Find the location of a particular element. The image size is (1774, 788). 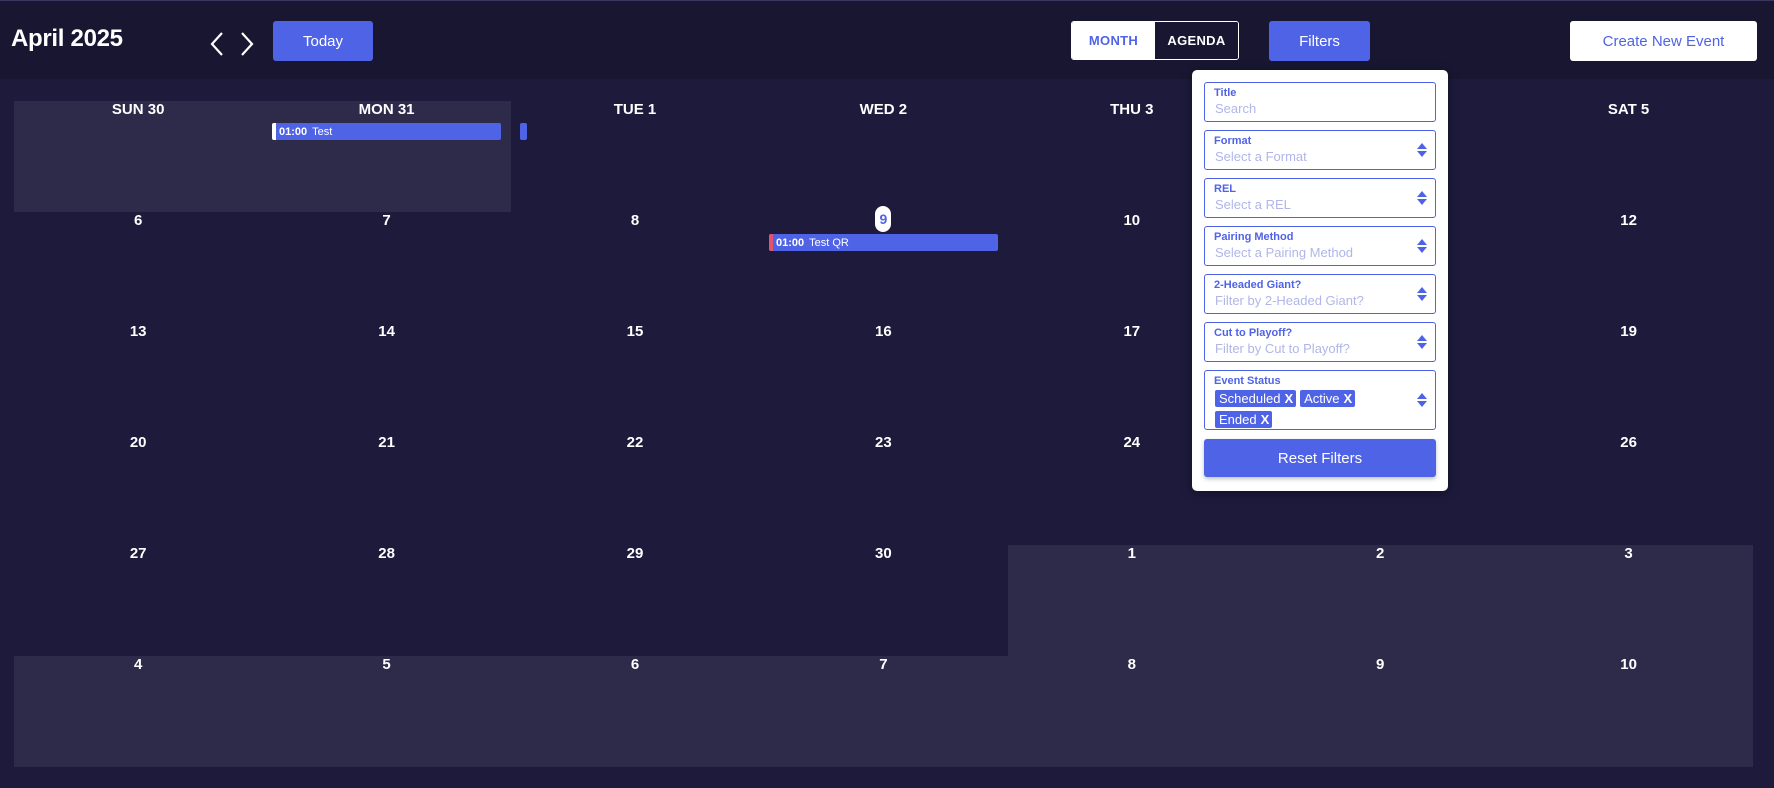

day-cell: 14 is located at coordinates (386, 378).